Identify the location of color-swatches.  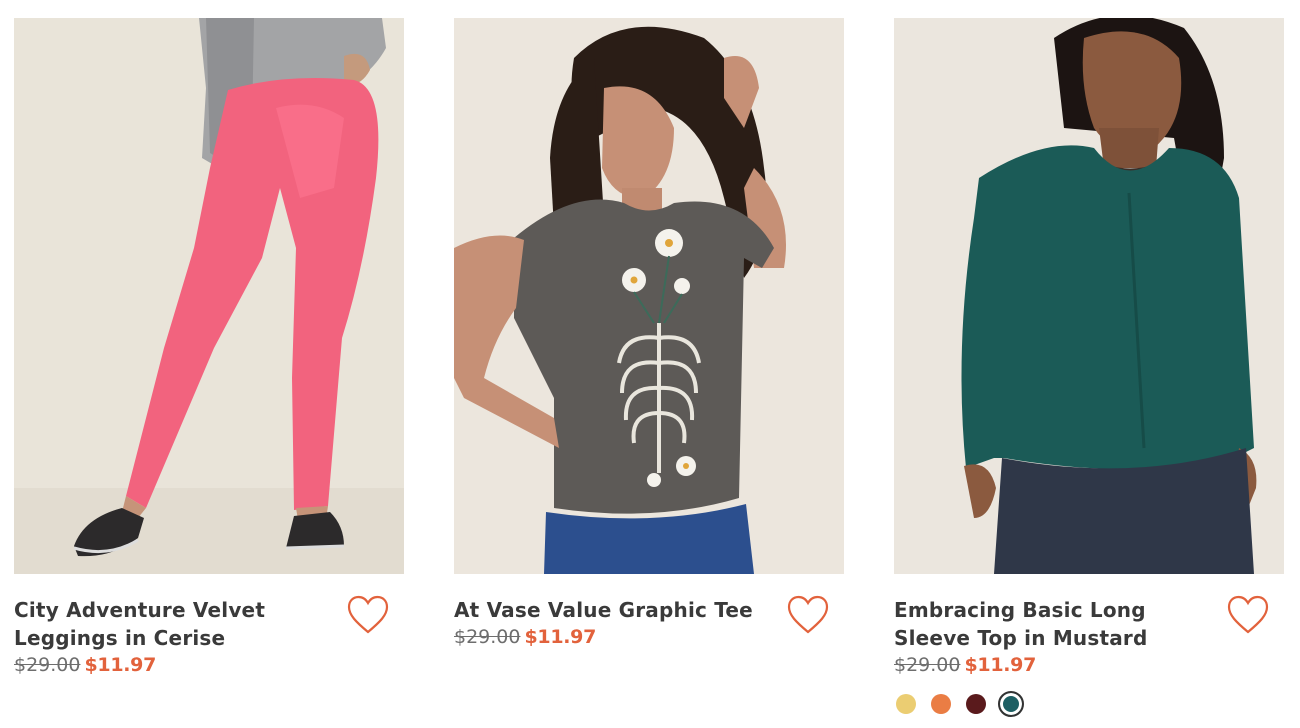
(1089, 704).